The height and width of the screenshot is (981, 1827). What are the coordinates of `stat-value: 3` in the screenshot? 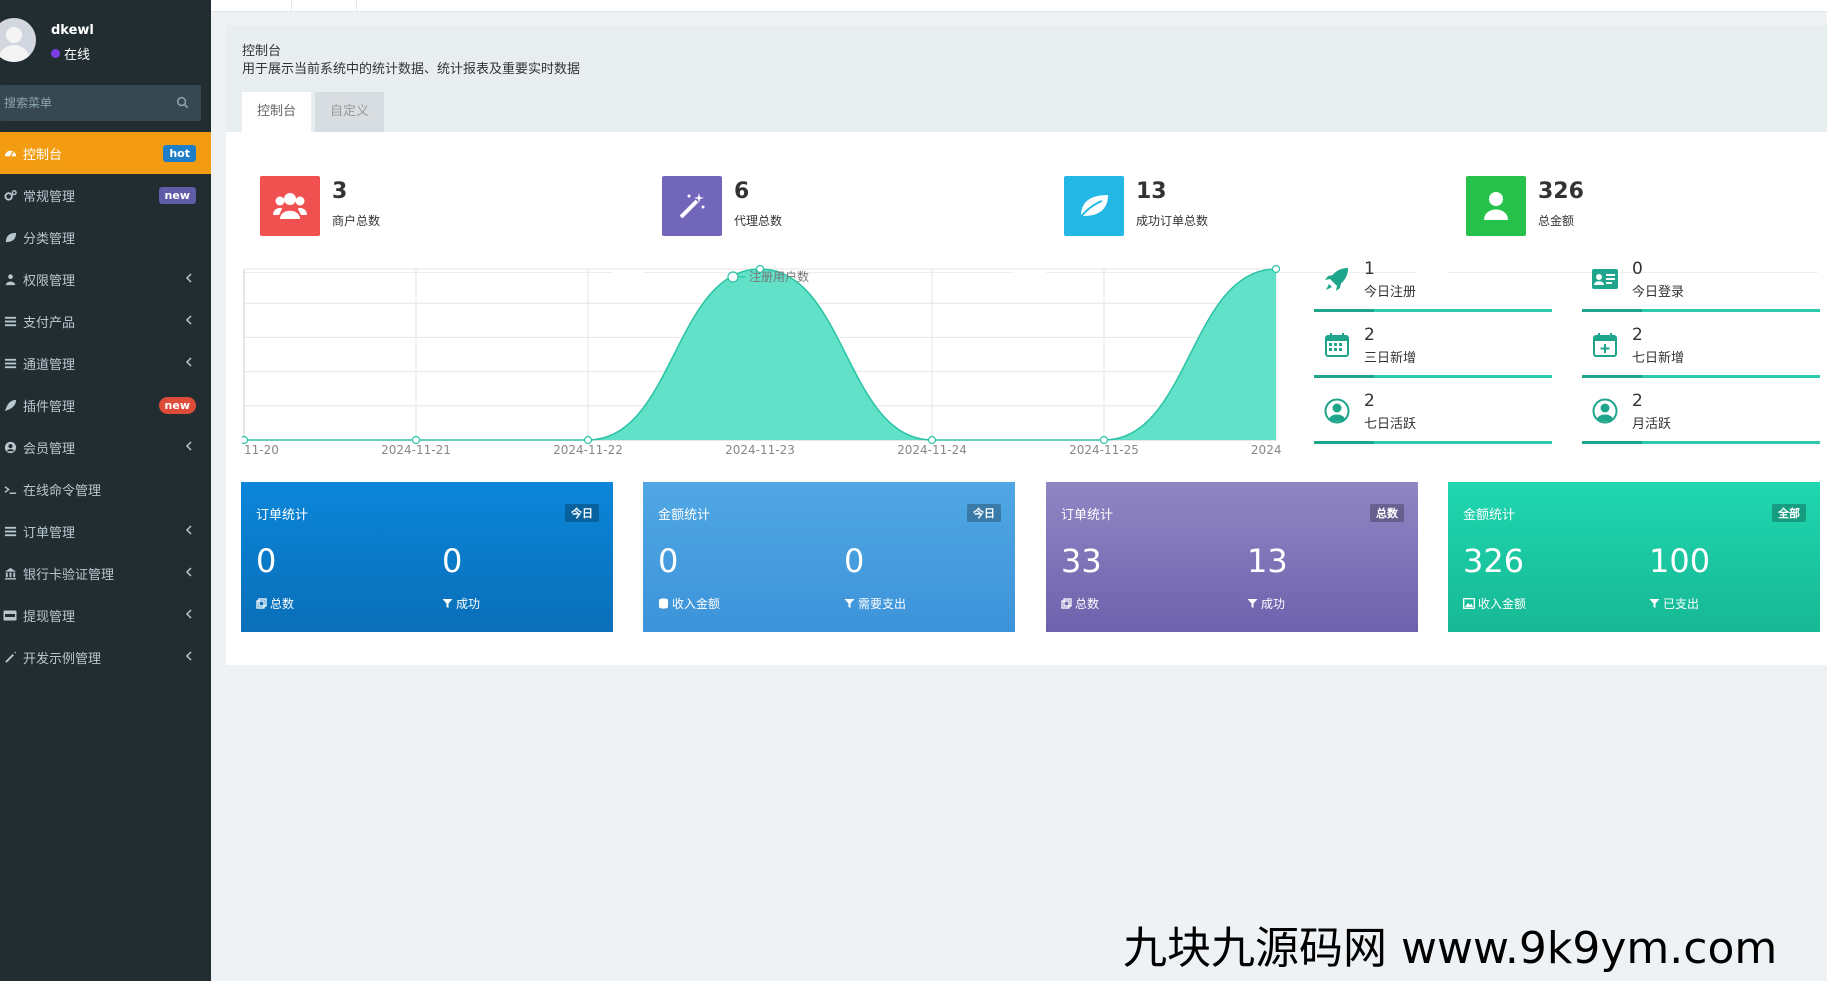 It's located at (340, 191).